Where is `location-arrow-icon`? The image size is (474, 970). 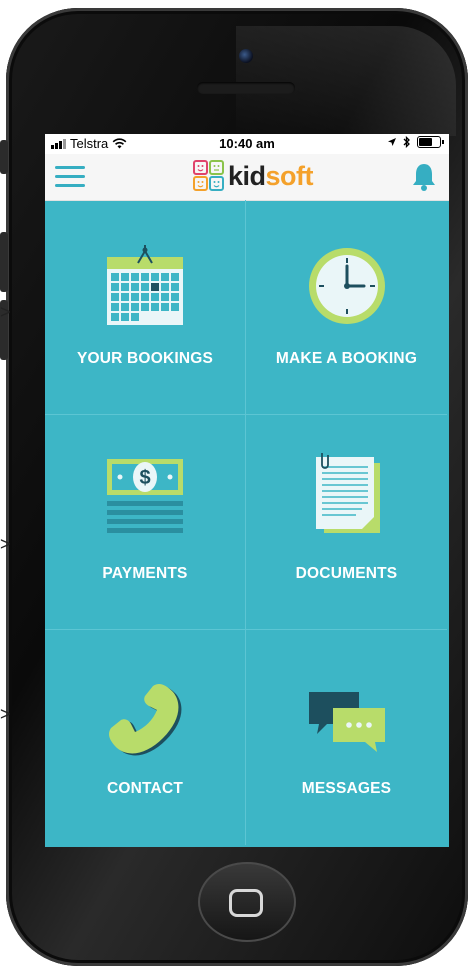 location-arrow-icon is located at coordinates (392, 142).